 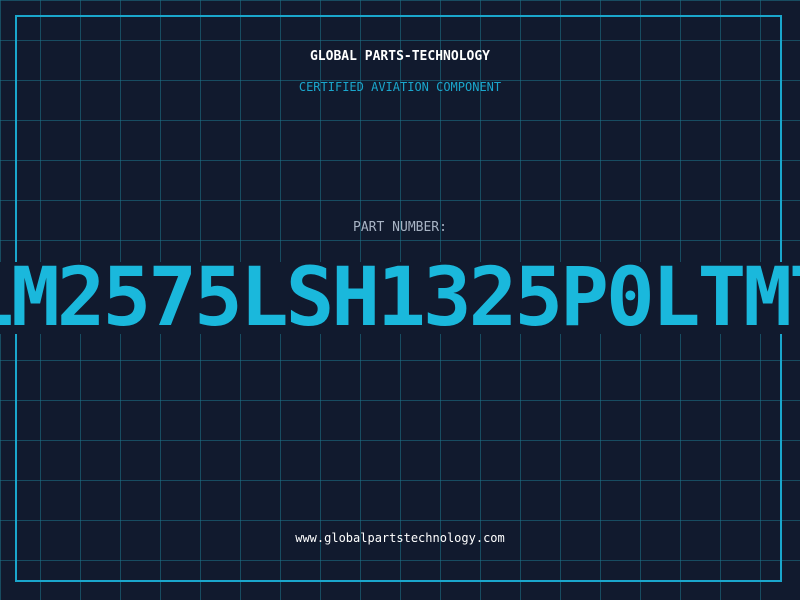 What do you see at coordinates (400, 87) in the screenshot?
I see `certification-subtitle: CERTIFIED AVIATION COMPONENT` at bounding box center [400, 87].